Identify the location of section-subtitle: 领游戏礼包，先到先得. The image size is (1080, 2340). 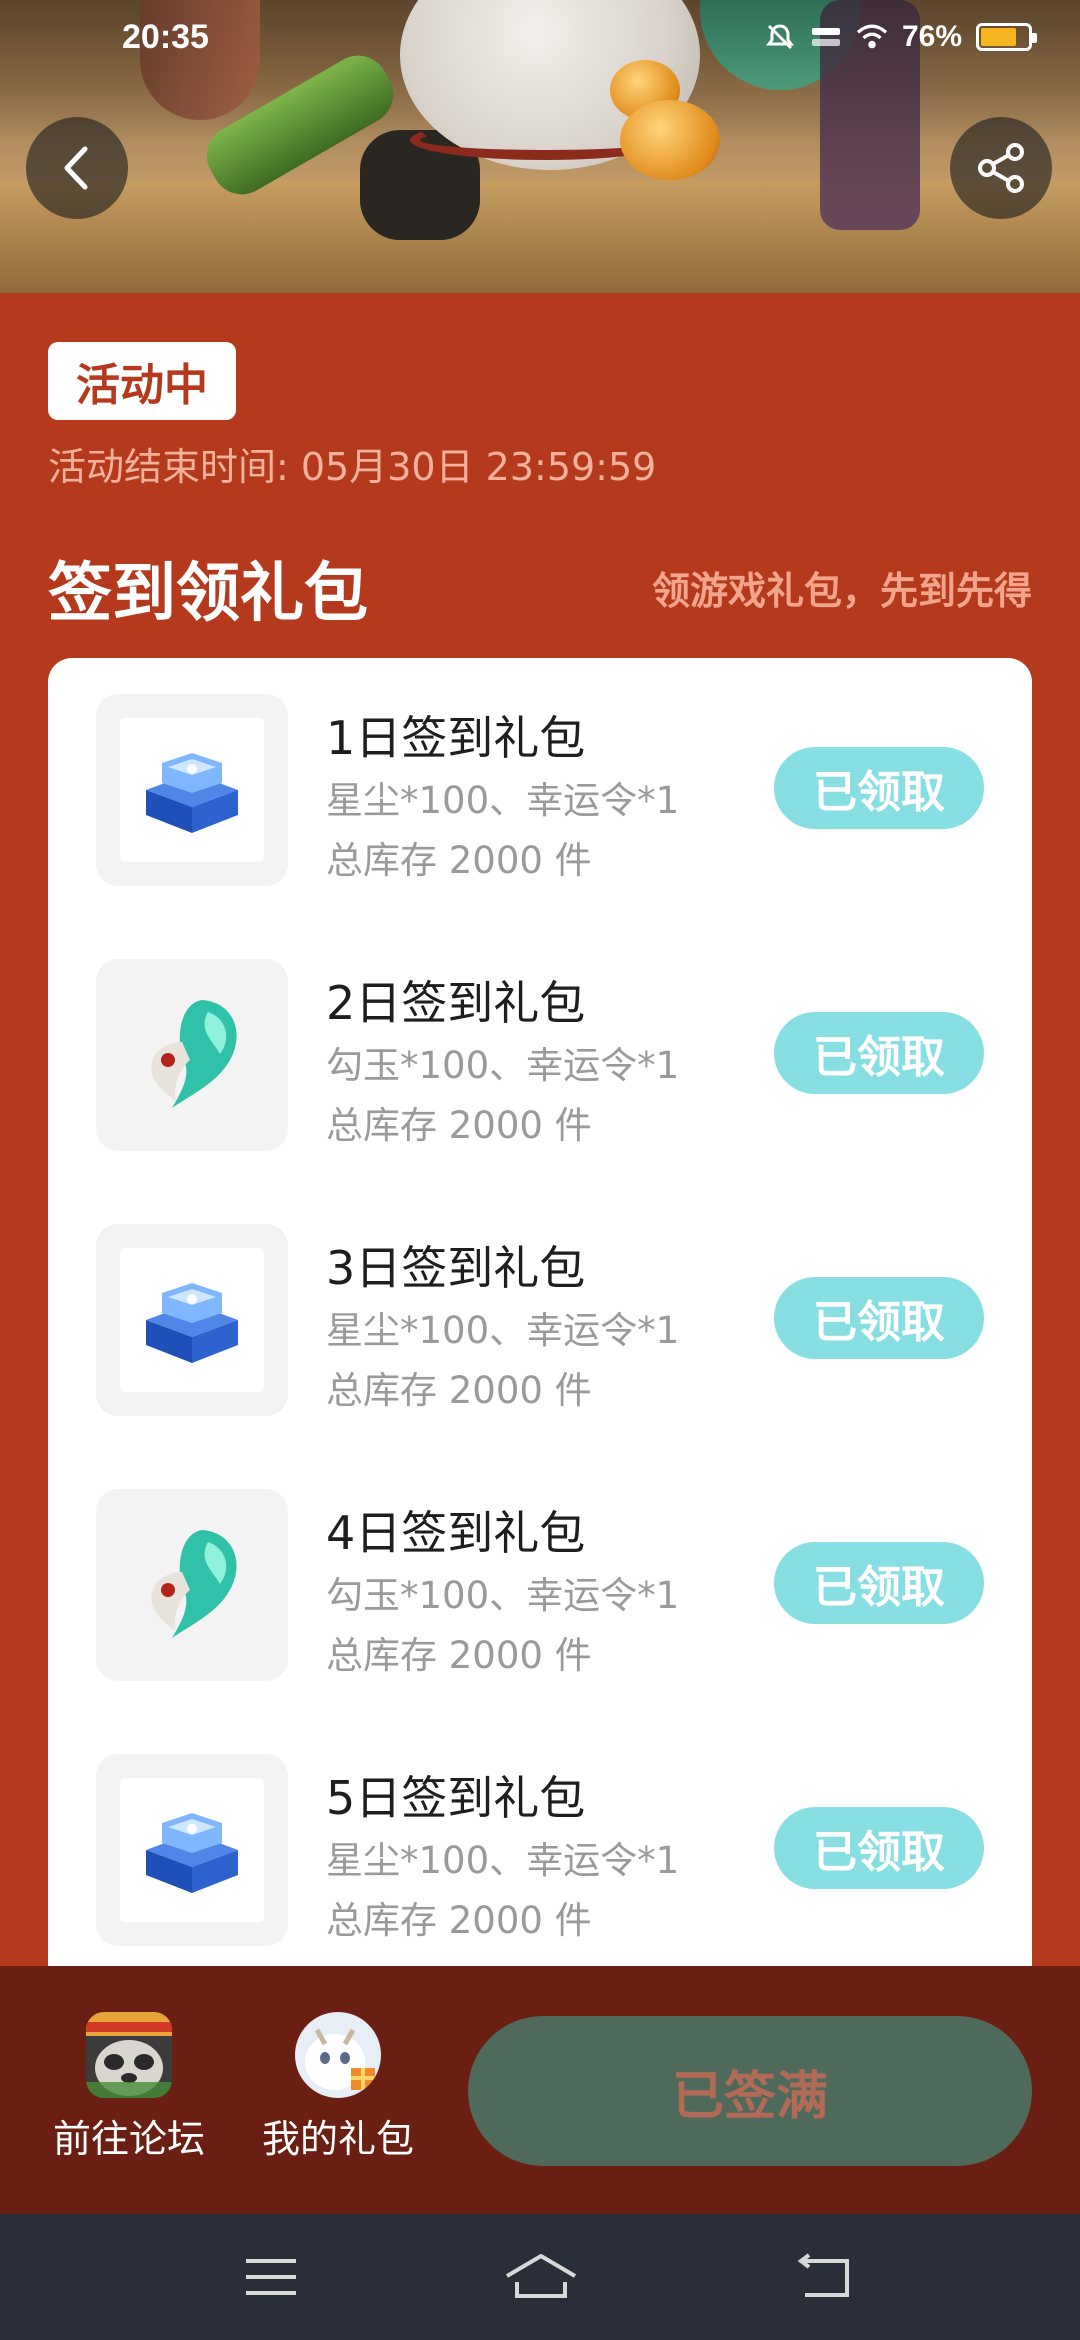
(841, 591).